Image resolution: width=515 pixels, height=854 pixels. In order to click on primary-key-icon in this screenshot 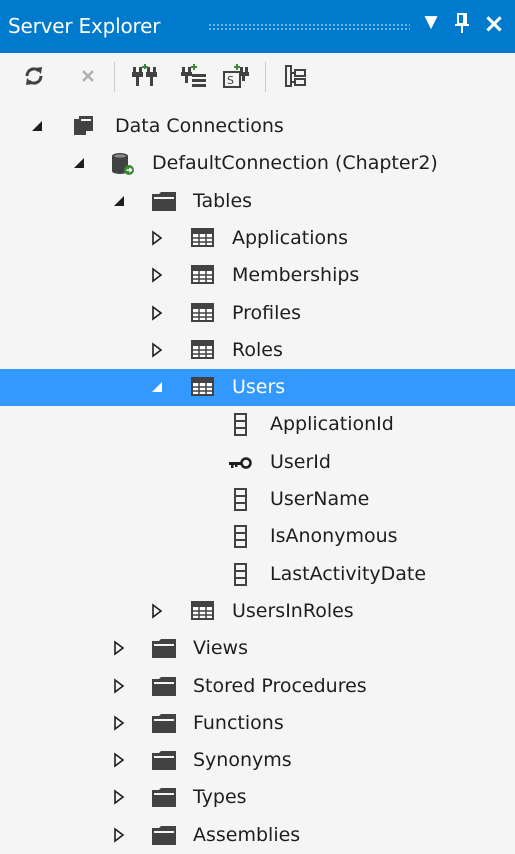, I will do `click(239, 463)`.